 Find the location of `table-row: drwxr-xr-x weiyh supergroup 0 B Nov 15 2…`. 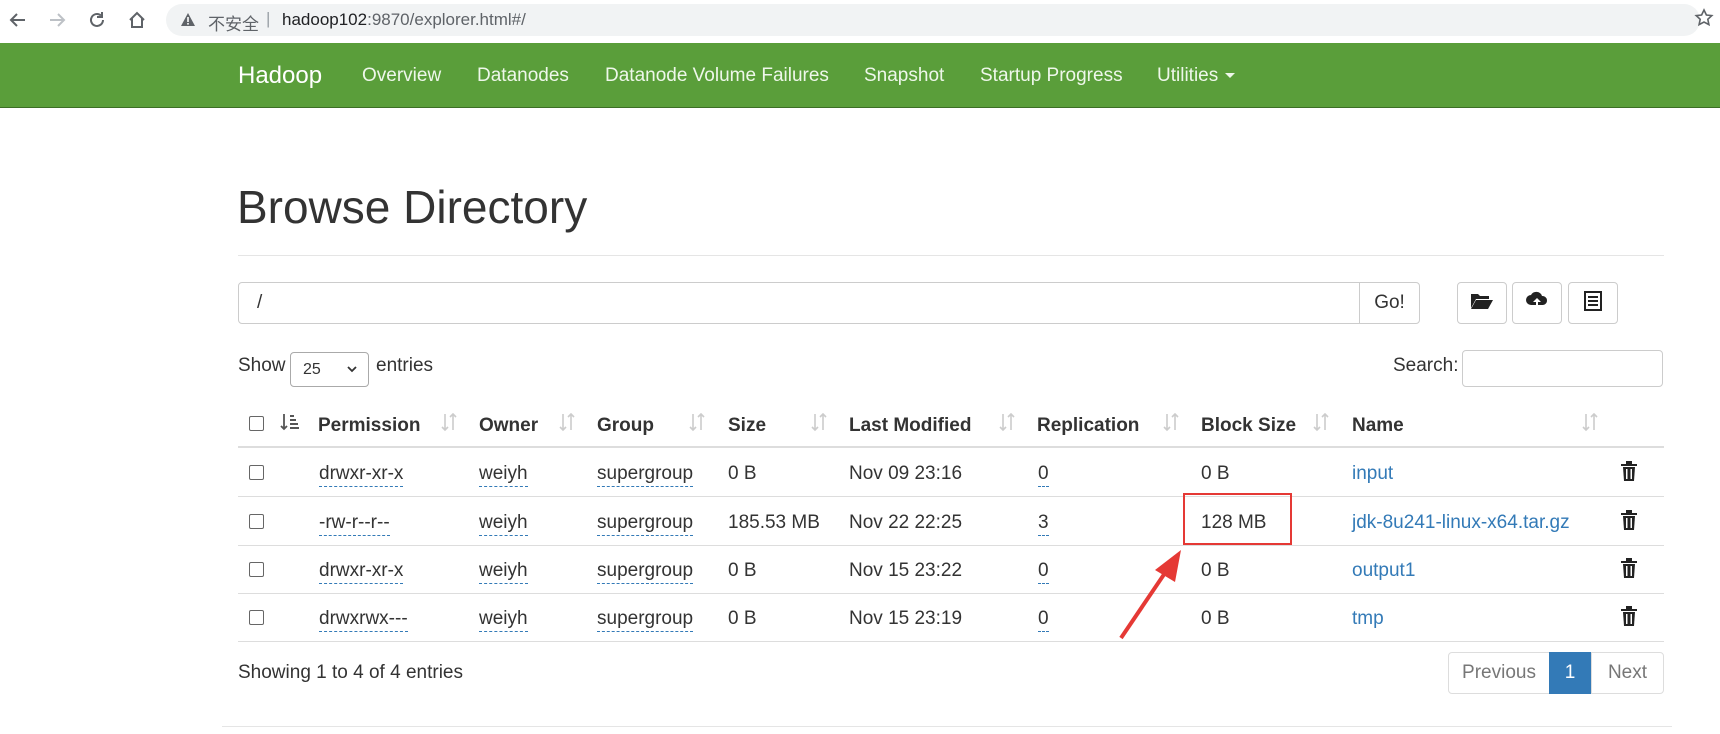

table-row: drwxr-xr-x weiyh supergroup 0 B Nov 15 2… is located at coordinates (951, 570).